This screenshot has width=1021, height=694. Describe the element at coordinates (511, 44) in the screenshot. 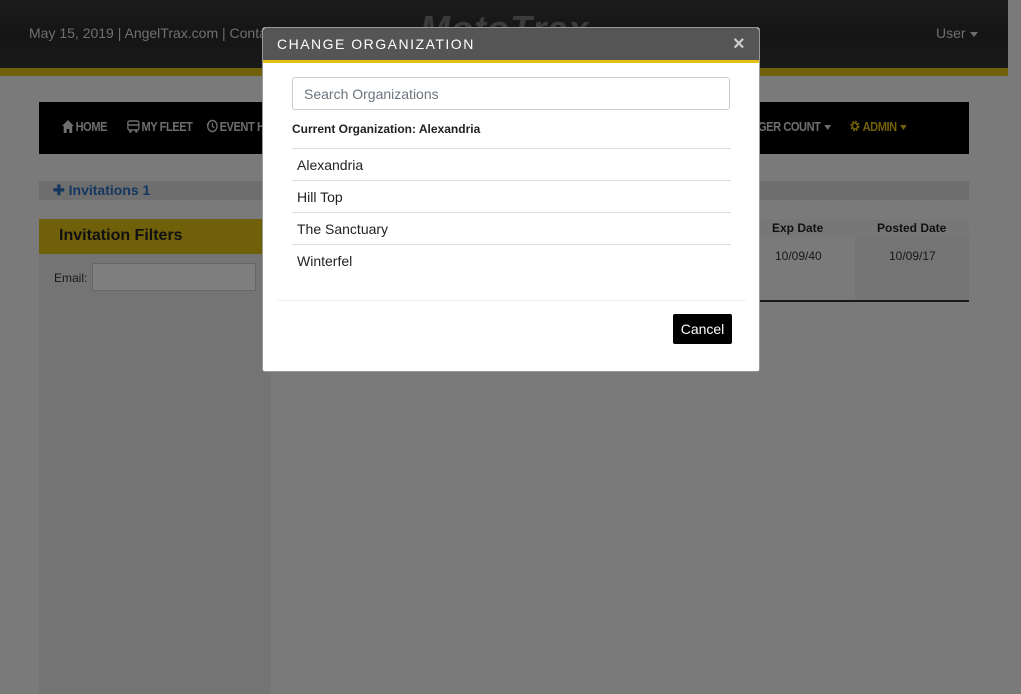

I see `modal-header: CHANGE ORGANIZATION ×` at that location.